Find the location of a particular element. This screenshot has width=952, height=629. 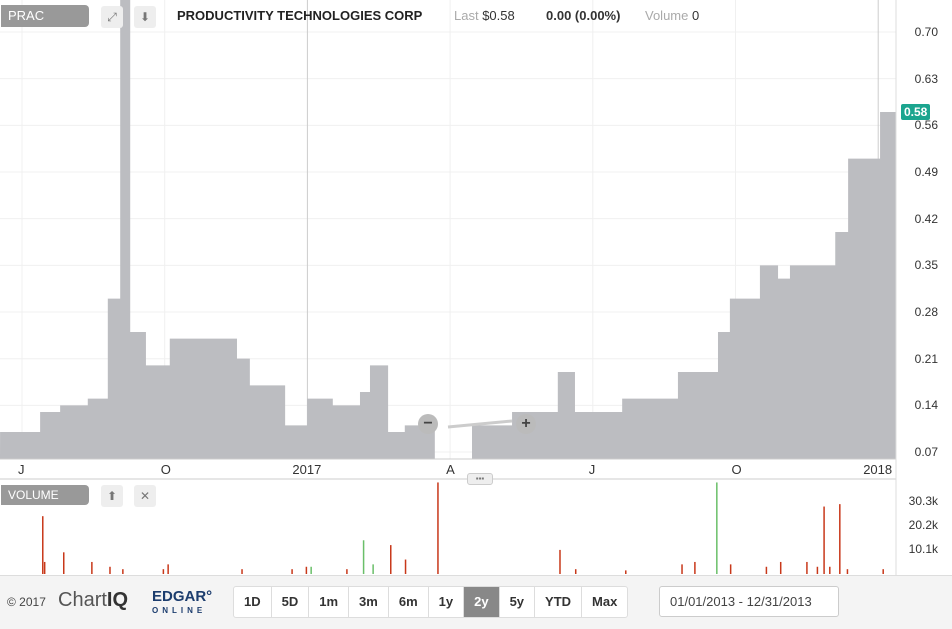

arrow-down-icon: ⬇ is located at coordinates (145, 17).